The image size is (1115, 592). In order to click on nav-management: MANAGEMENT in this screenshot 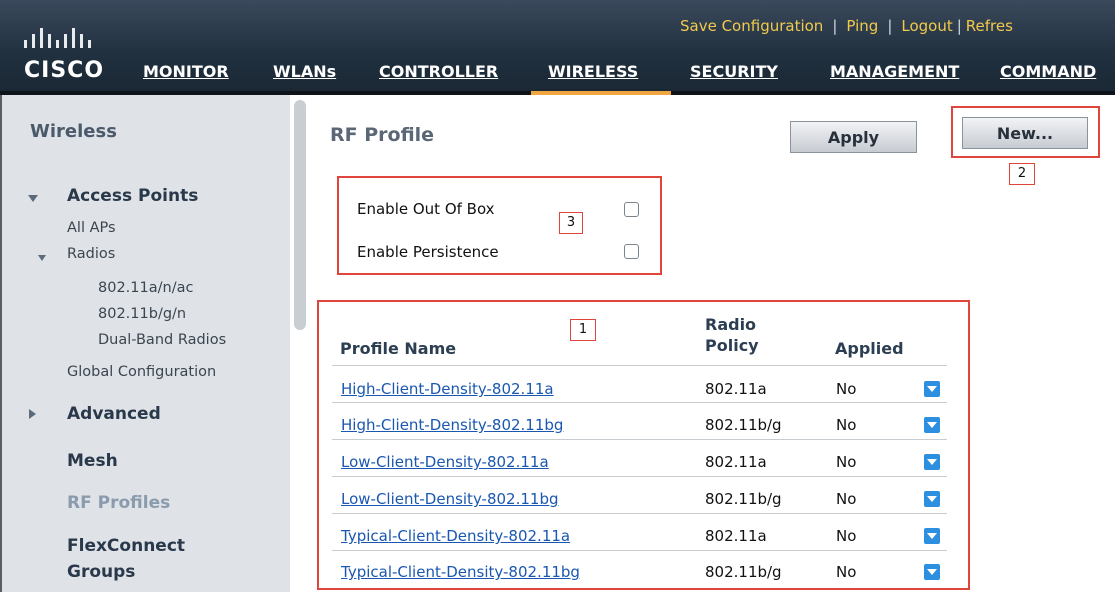, I will do `click(894, 71)`.